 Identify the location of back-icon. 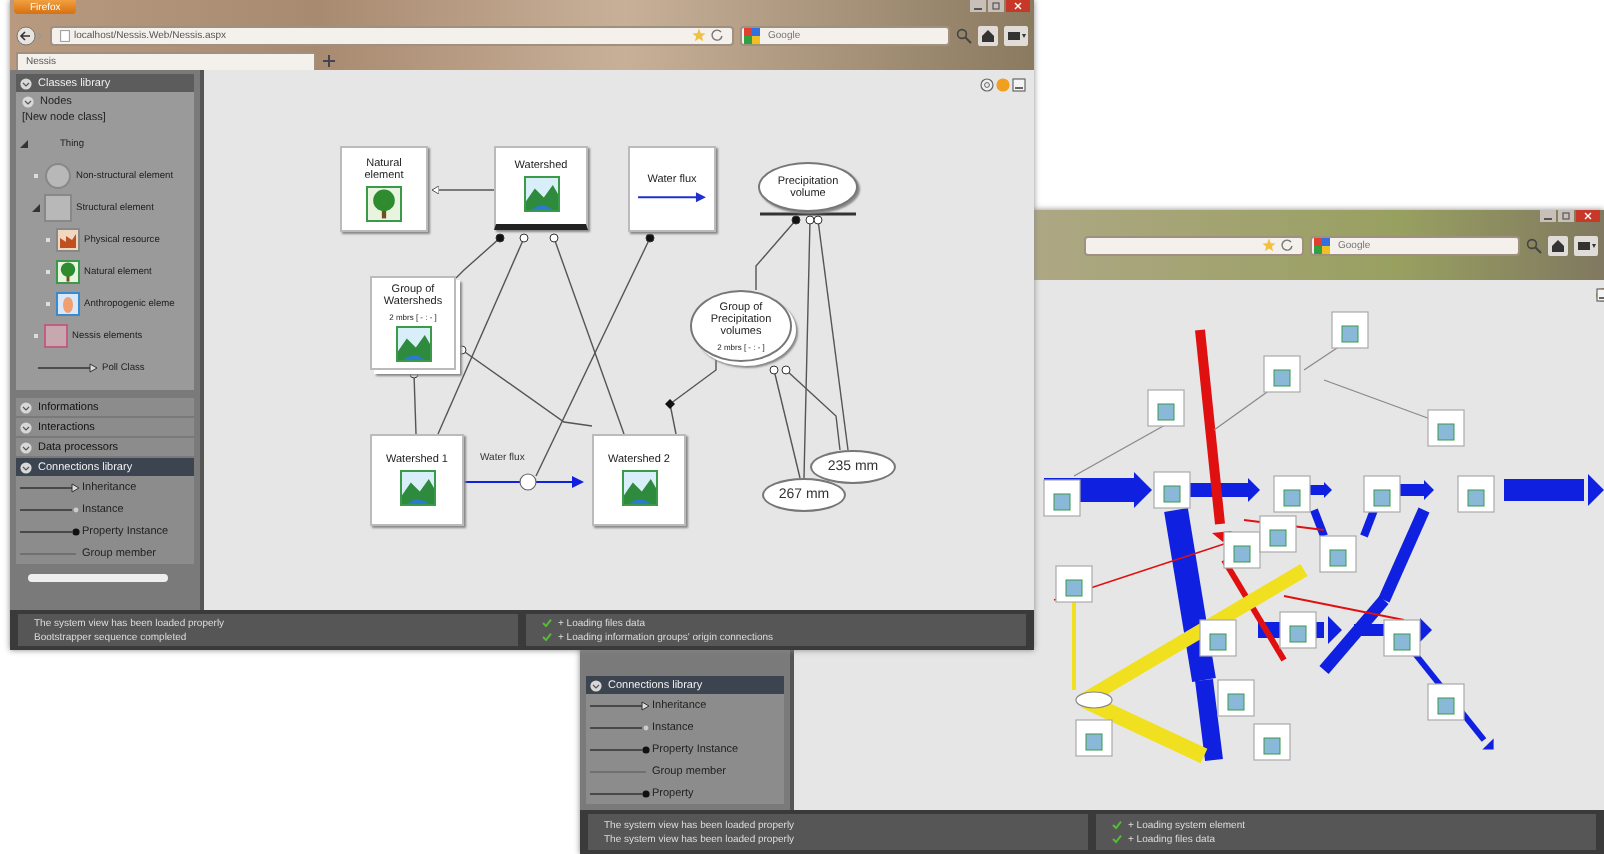
(30, 35).